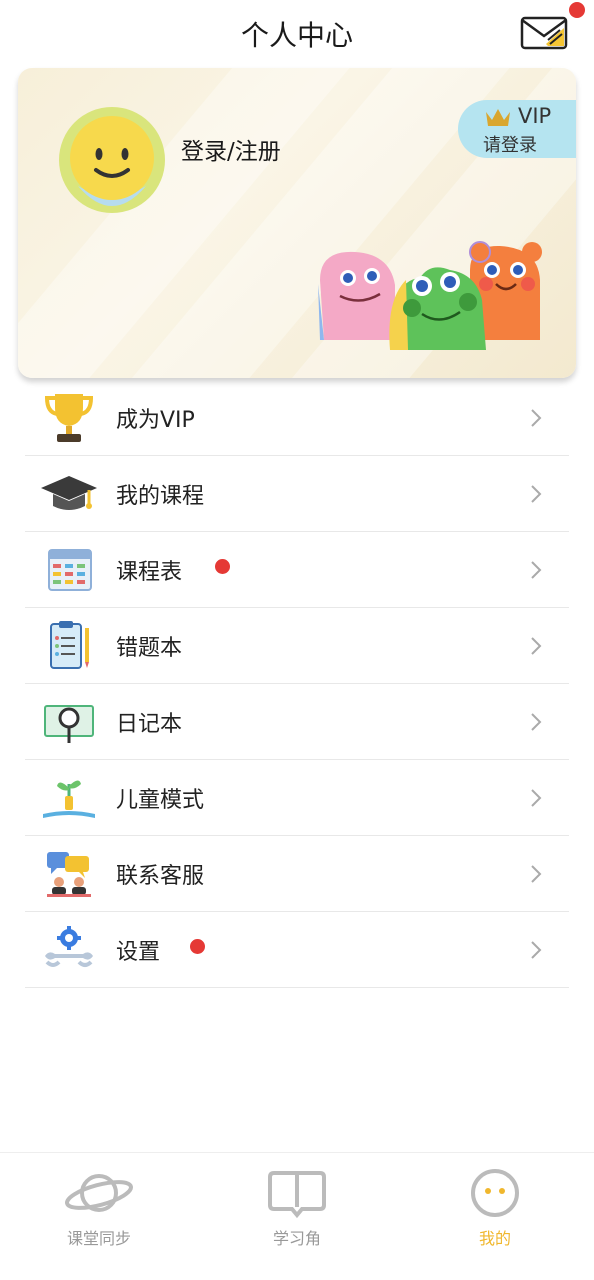  Describe the element at coordinates (577, 10) in the screenshot. I see `mail-notification-dot` at that location.